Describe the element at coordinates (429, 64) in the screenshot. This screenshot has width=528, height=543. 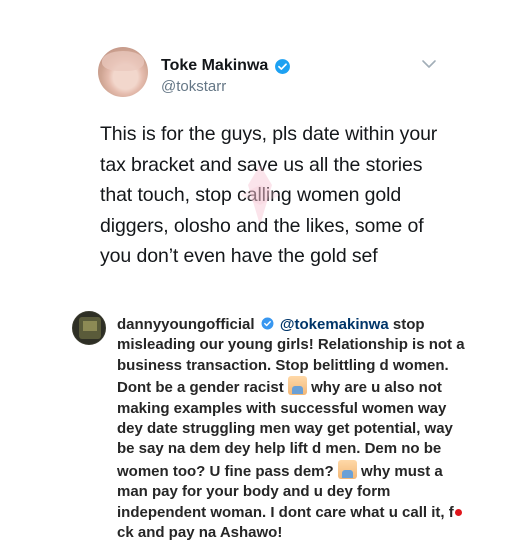
I see `chevron-down-icon` at that location.